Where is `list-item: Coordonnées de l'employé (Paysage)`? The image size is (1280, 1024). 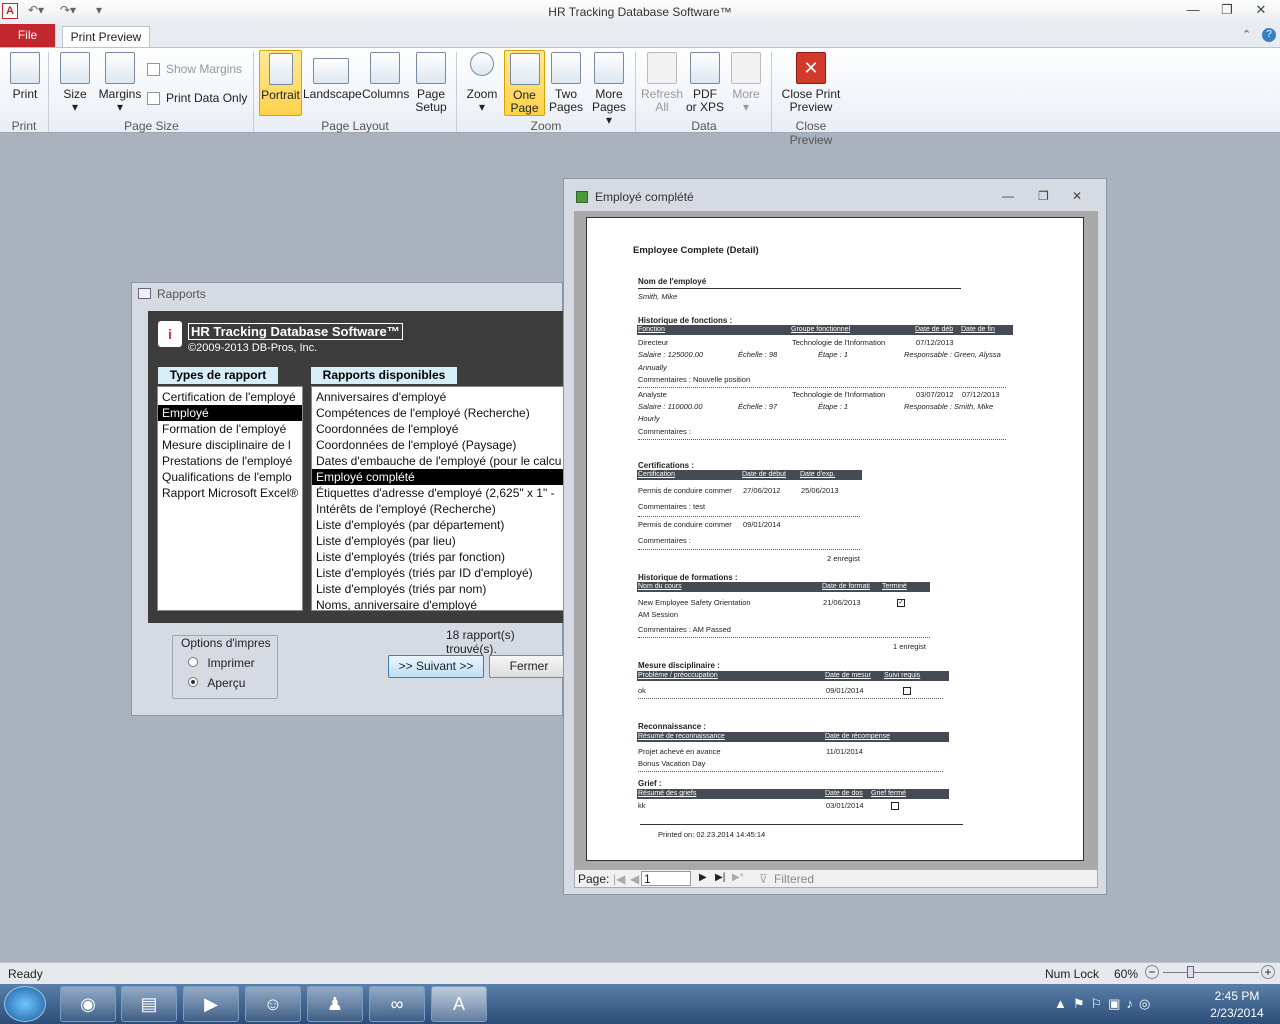
list-item: Coordonnées de l'employé (Paysage) is located at coordinates (437, 445).